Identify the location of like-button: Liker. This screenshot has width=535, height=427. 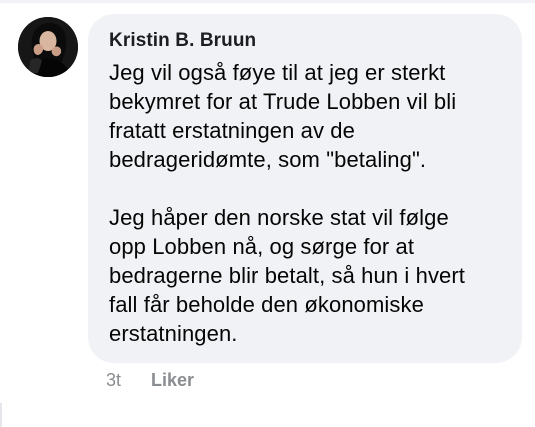
(172, 380).